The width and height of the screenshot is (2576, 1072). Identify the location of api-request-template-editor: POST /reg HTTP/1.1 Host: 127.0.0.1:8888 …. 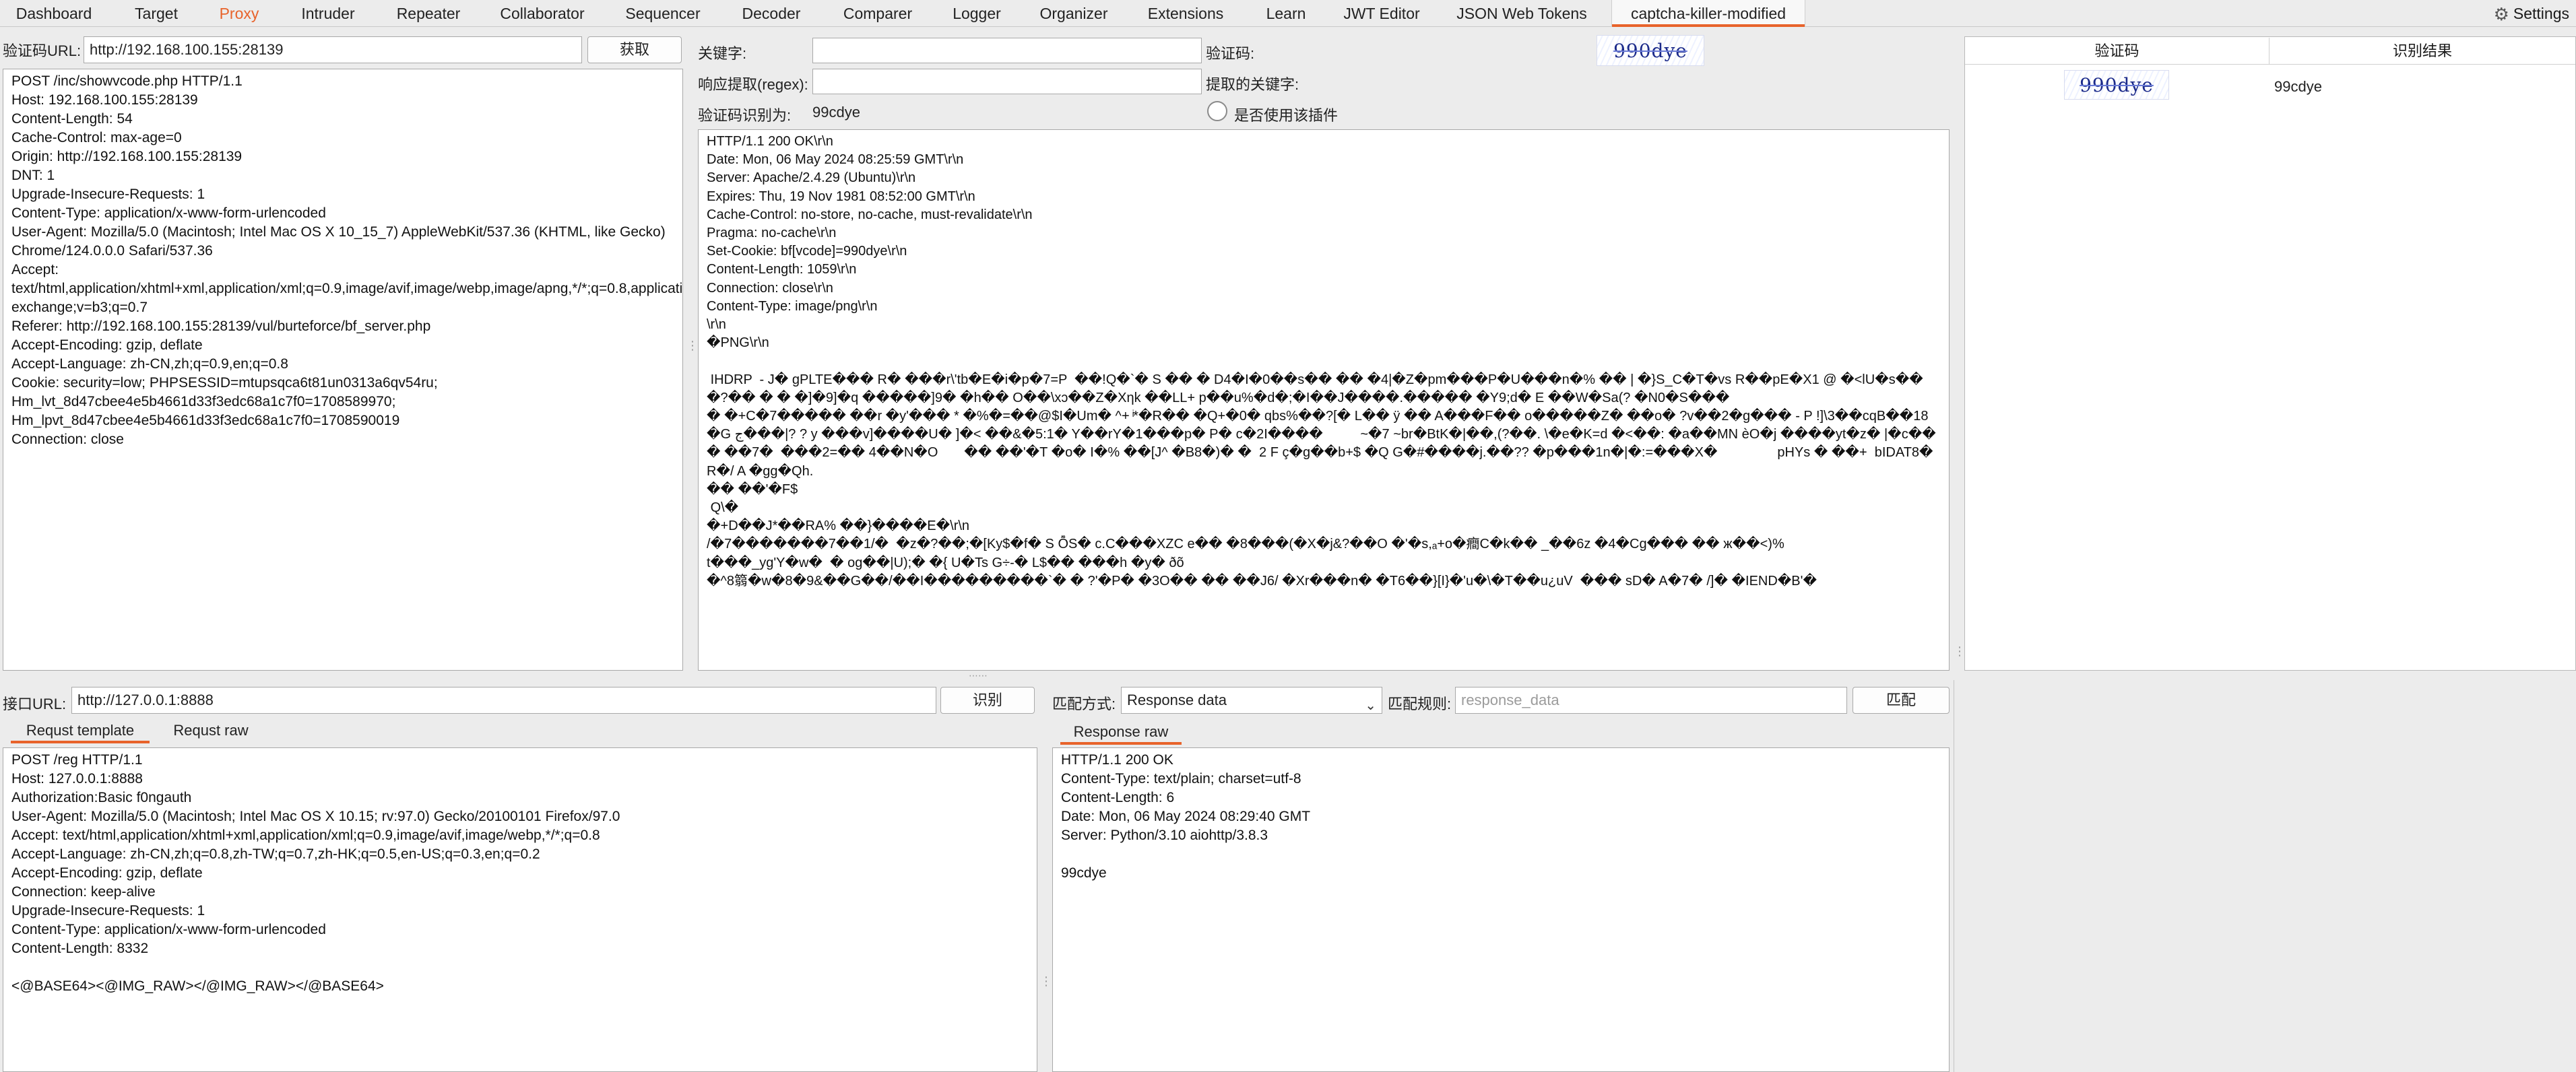
(520, 909).